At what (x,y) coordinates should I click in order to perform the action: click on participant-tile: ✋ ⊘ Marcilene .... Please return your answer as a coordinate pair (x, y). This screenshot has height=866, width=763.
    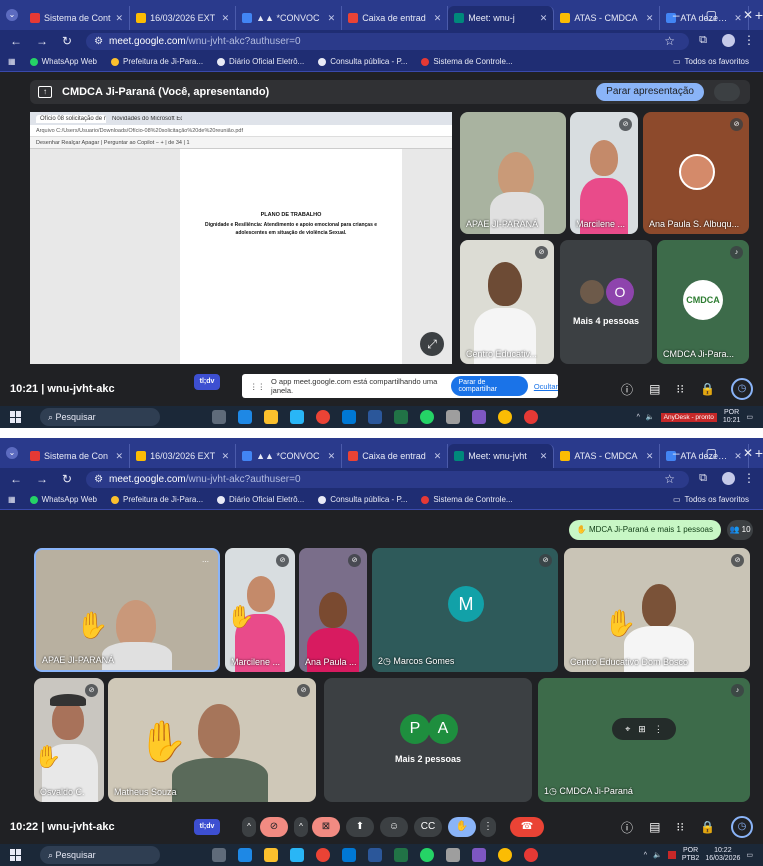
    Looking at the image, I should click on (260, 610).